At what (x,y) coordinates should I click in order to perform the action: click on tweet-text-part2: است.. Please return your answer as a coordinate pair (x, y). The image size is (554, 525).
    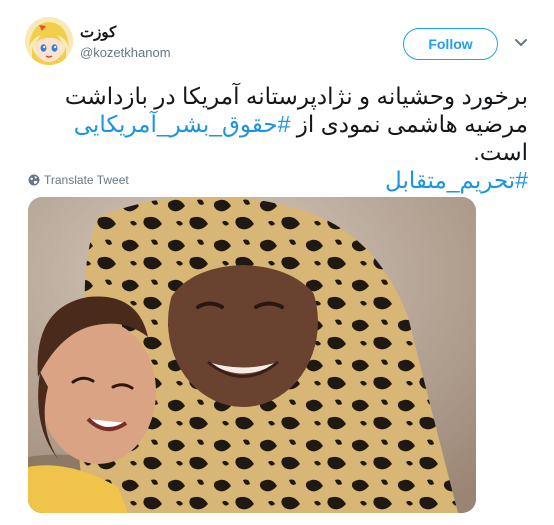
    Looking at the image, I should click on (500, 152).